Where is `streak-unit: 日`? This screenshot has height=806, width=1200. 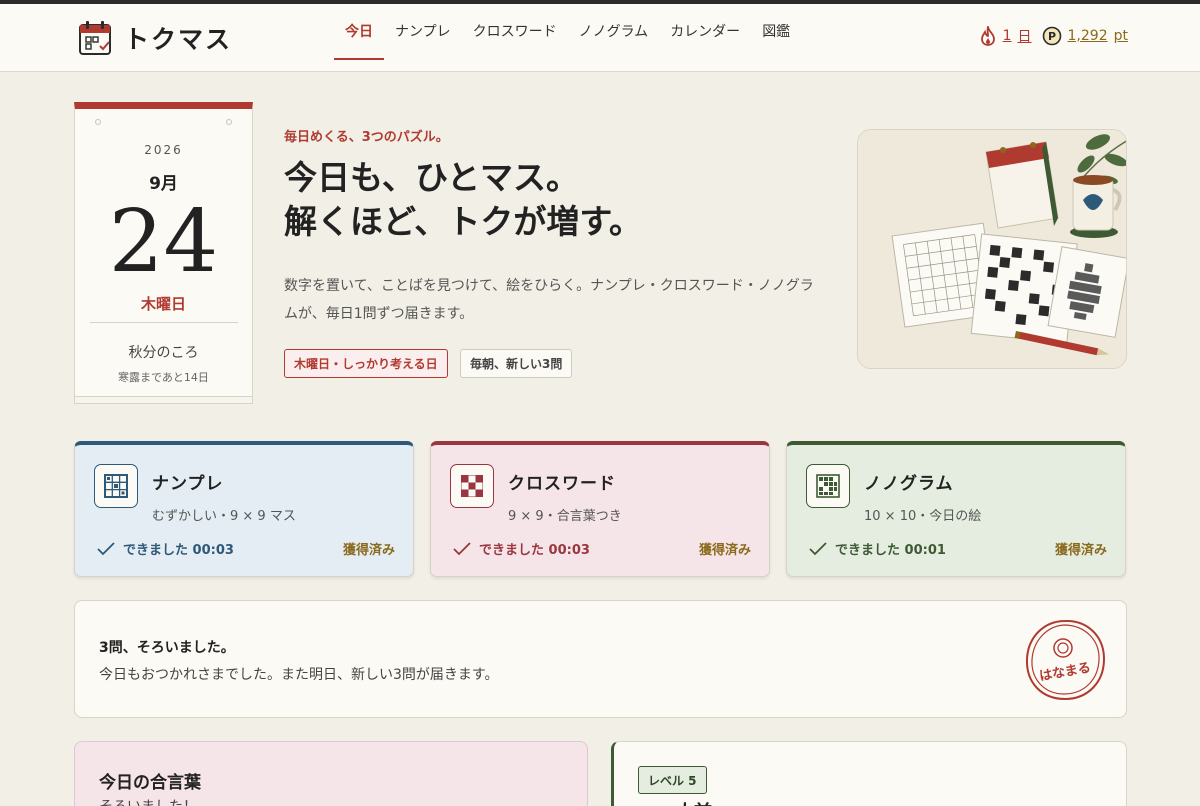 streak-unit: 日 is located at coordinates (1025, 36).